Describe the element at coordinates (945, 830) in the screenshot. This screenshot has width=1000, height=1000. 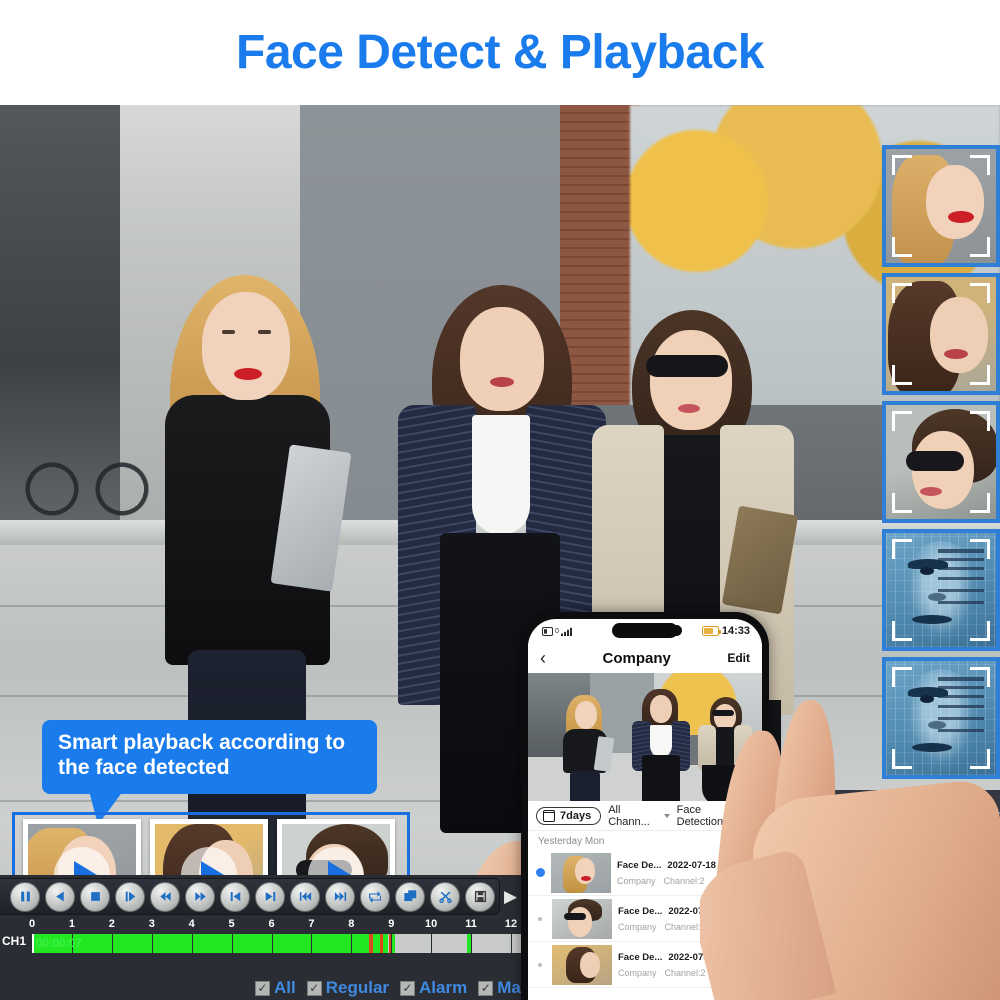
I see `channel-button-7: 7` at that location.